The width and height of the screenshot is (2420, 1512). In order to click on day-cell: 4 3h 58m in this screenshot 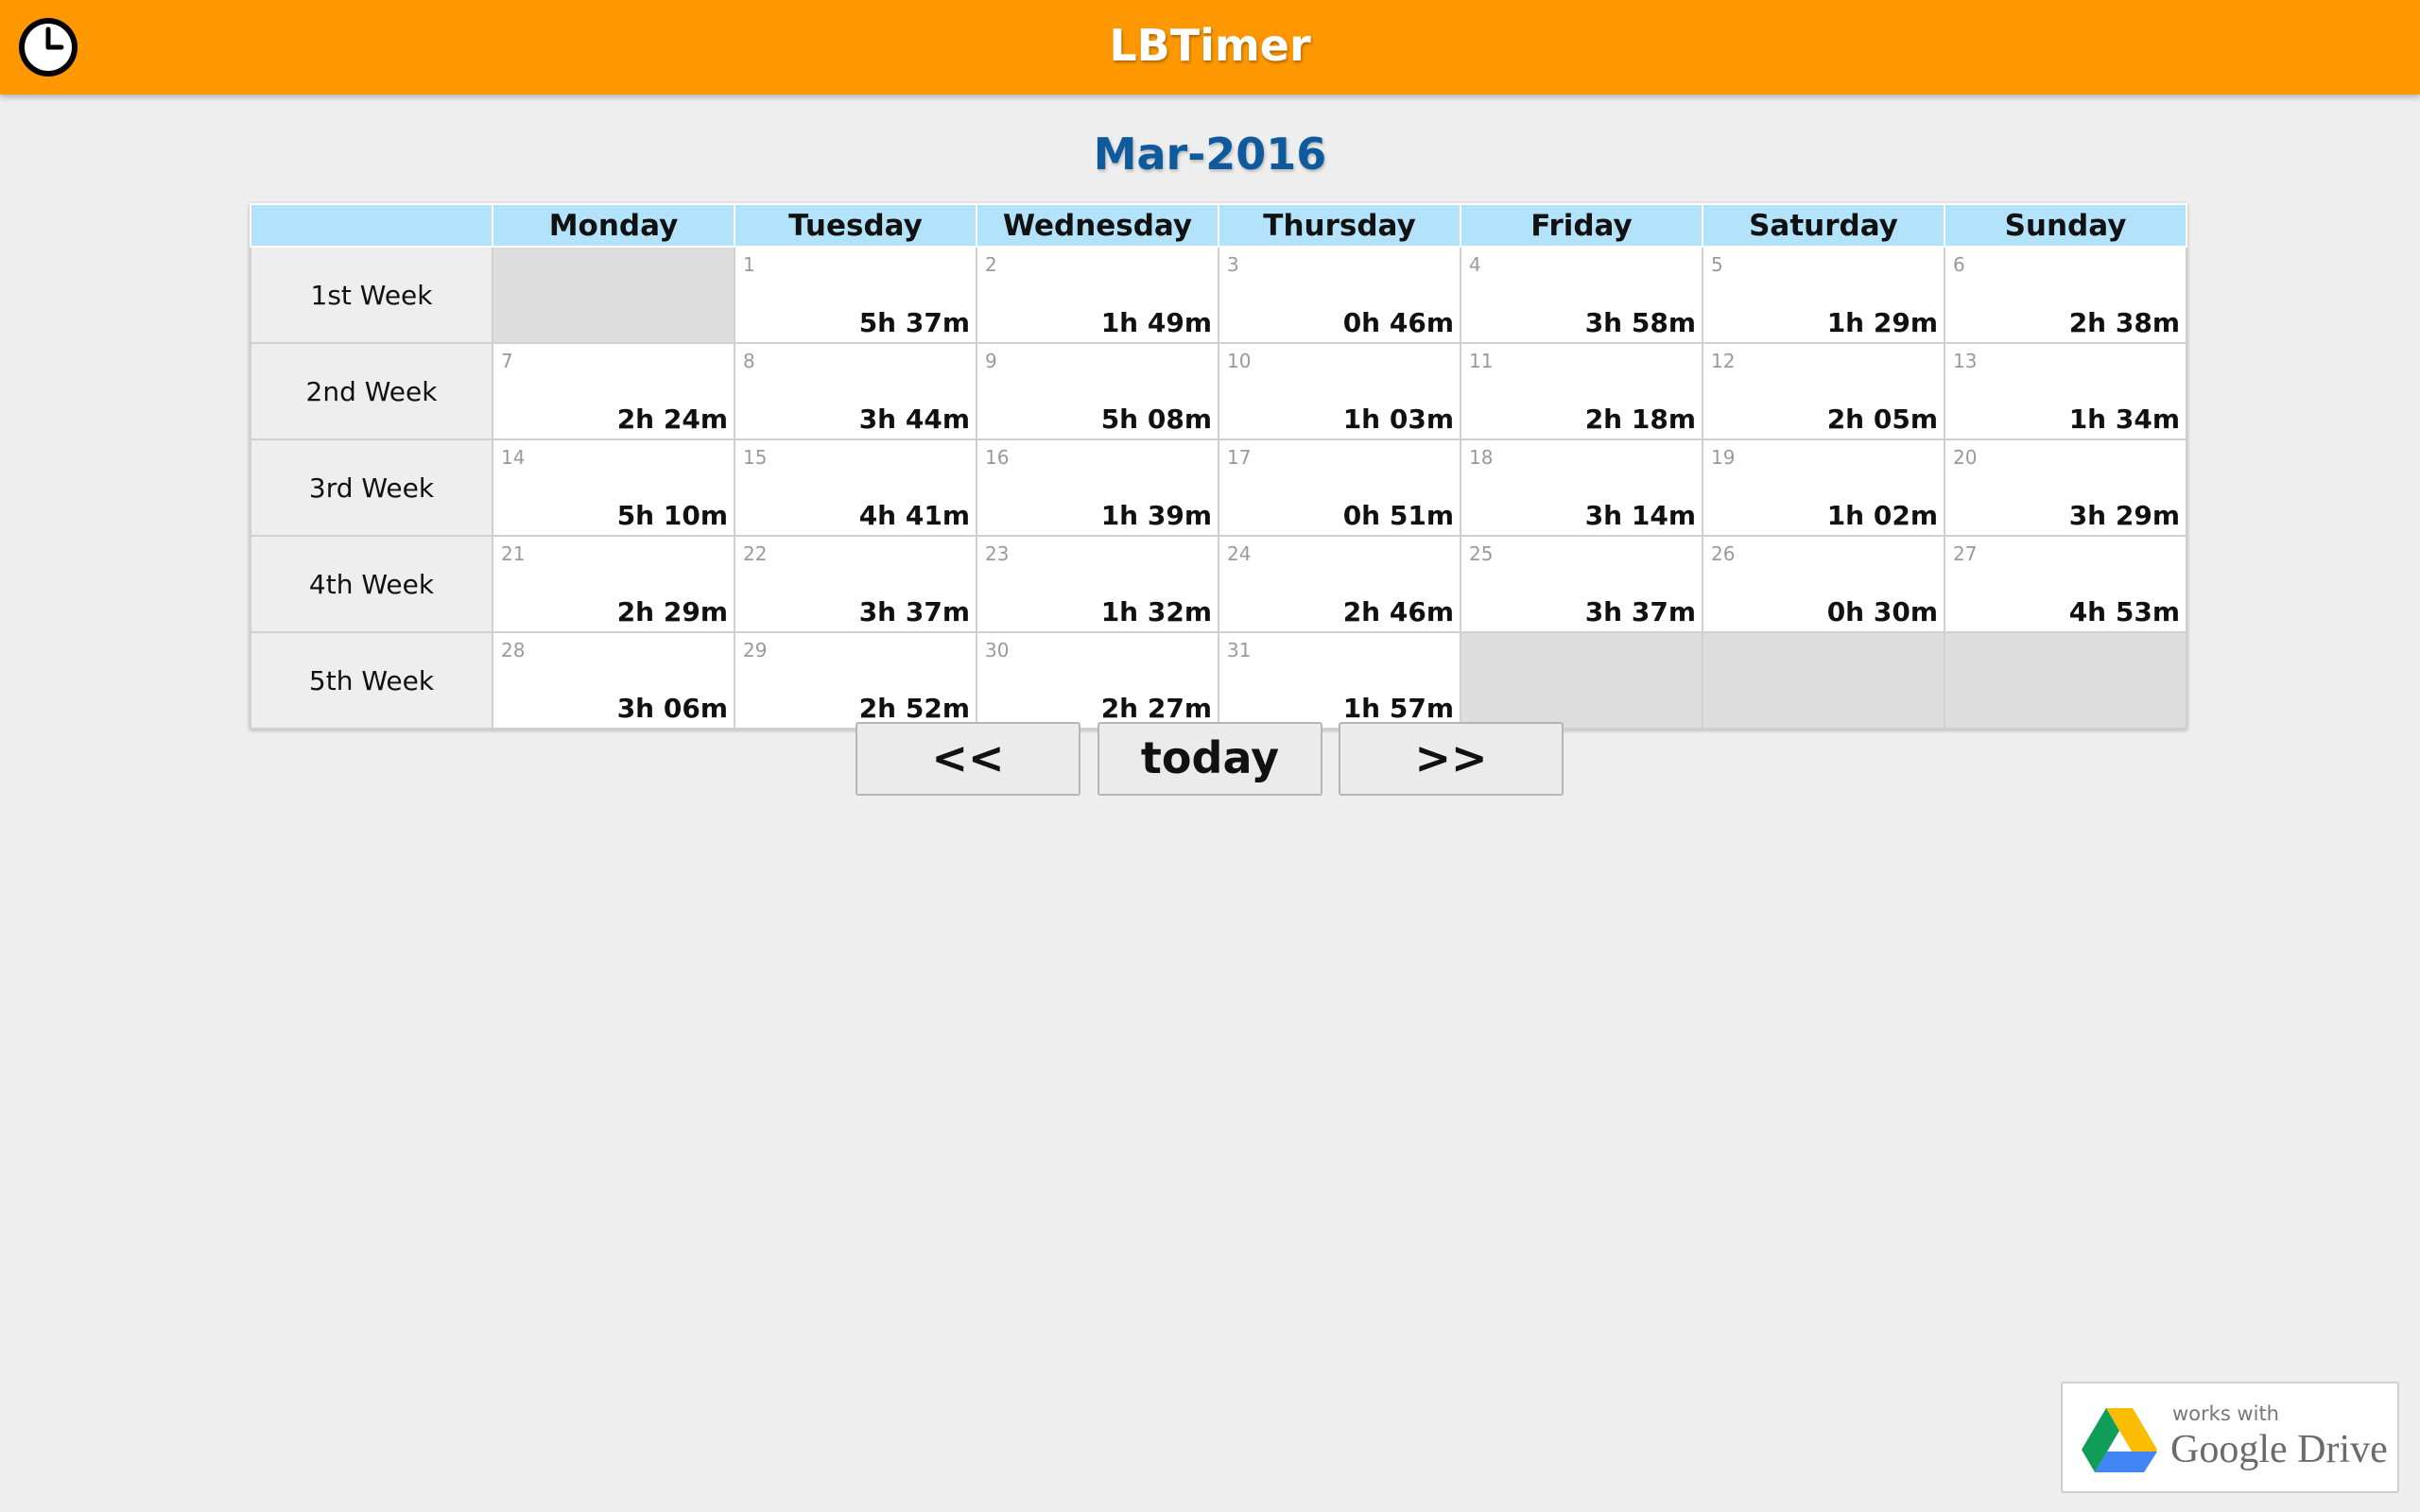, I will do `click(1581, 295)`.